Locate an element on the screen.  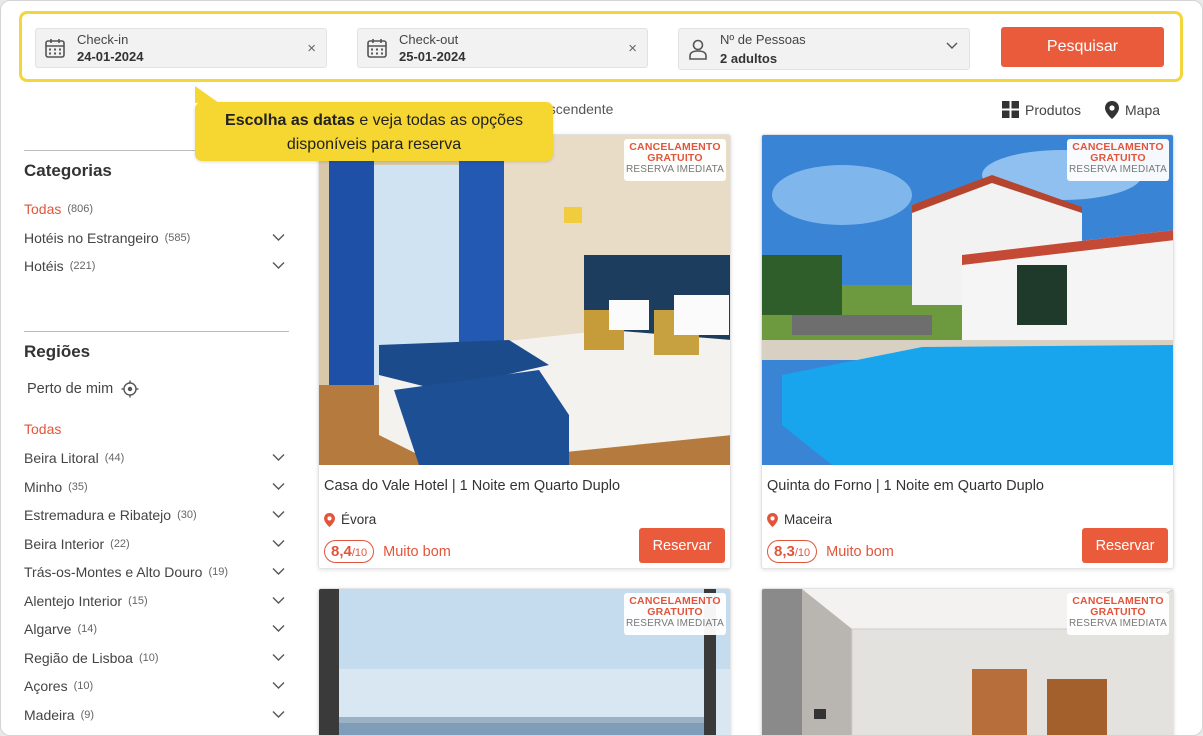
region-item: Região de Lisboa (10) is located at coordinates (156, 658).